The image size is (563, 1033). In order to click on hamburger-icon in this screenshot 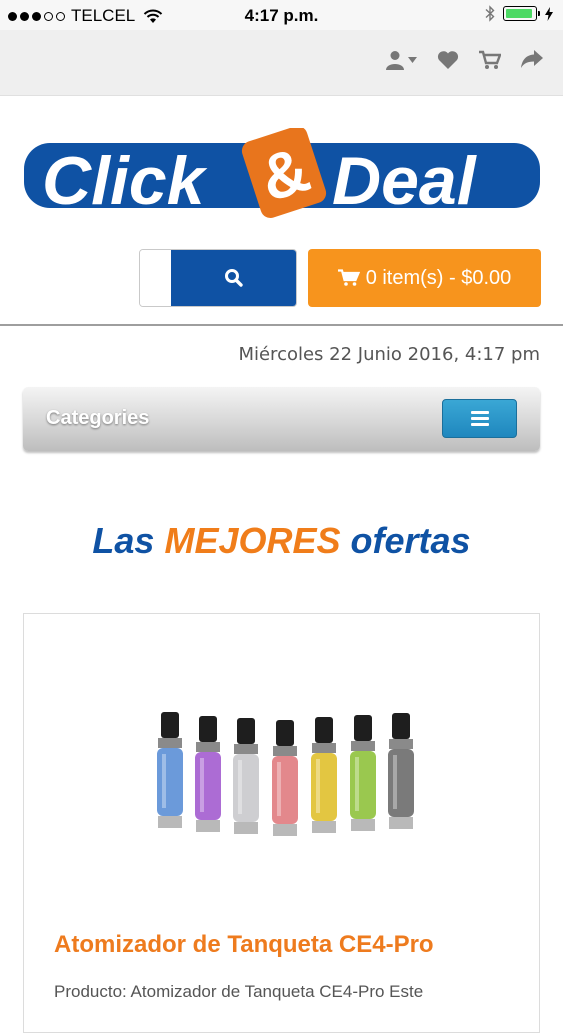, I will do `click(479, 412)`.